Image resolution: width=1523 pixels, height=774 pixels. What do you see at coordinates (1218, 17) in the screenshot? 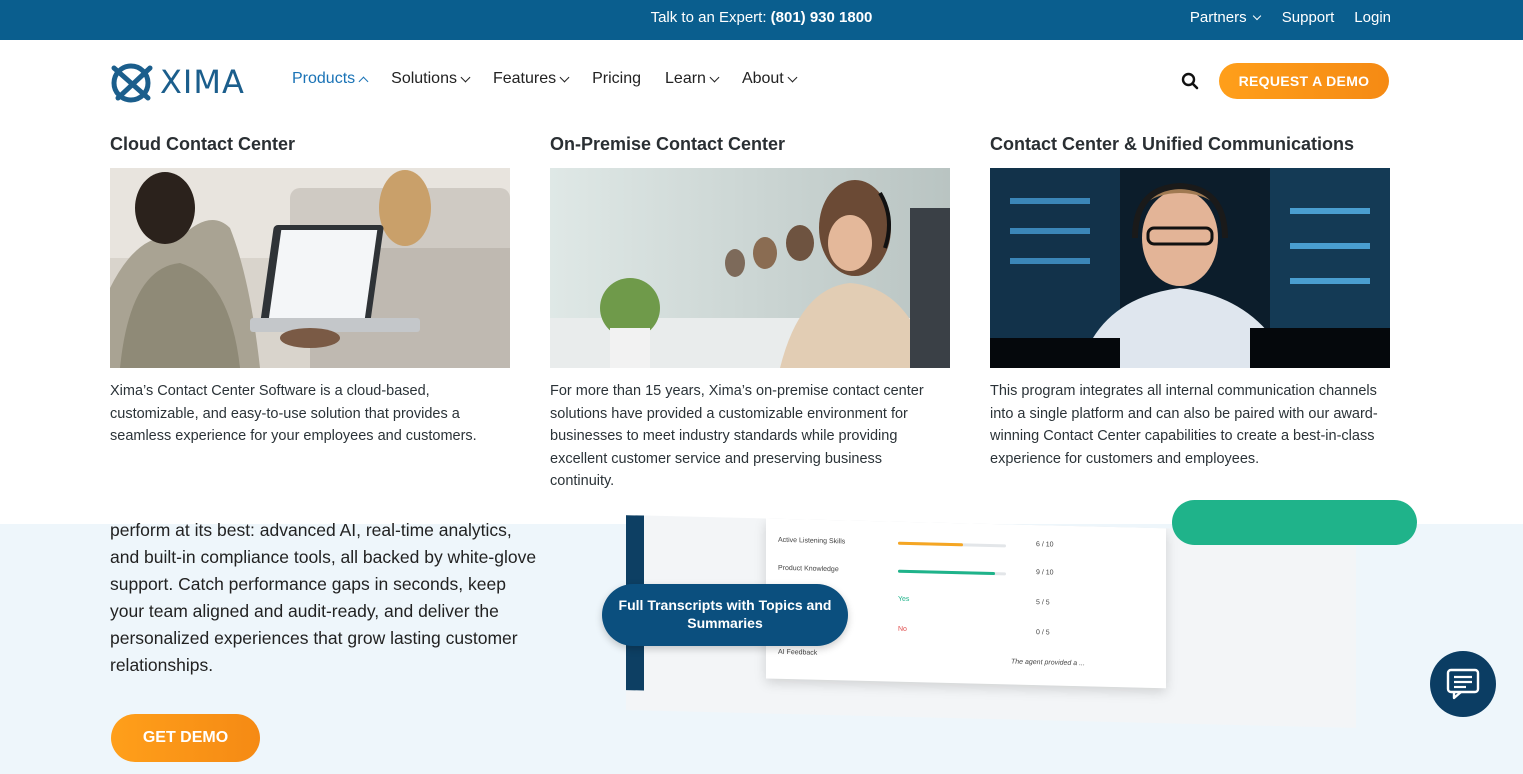
I see `partners-label: Partners` at bounding box center [1218, 17].